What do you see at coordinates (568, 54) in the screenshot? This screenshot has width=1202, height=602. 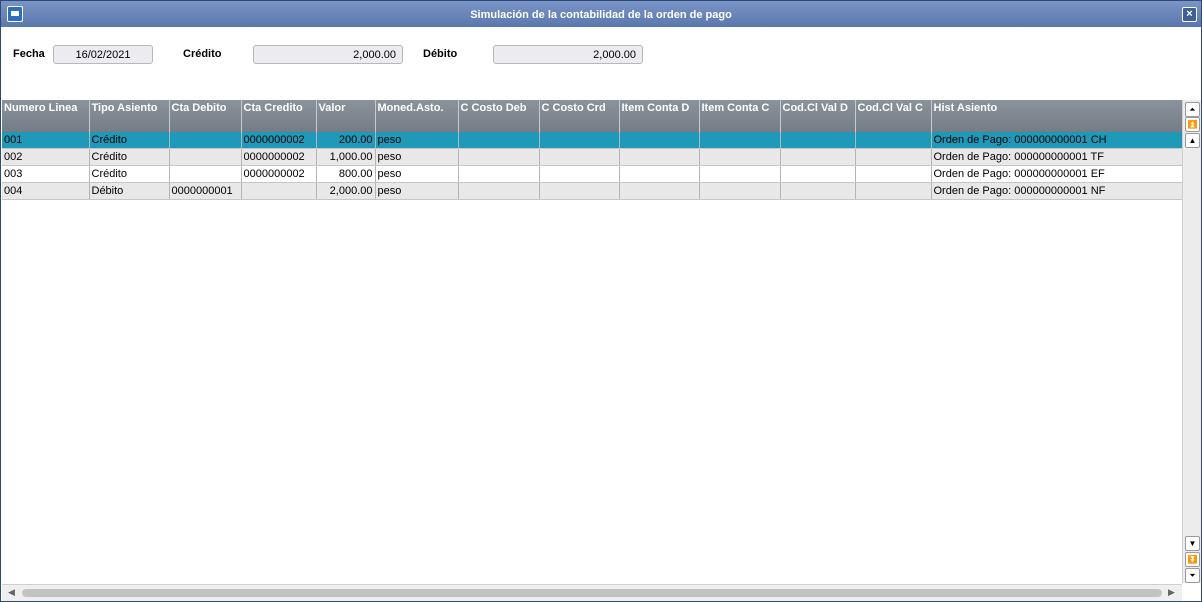 I see `debito-field: 2,000.00` at bounding box center [568, 54].